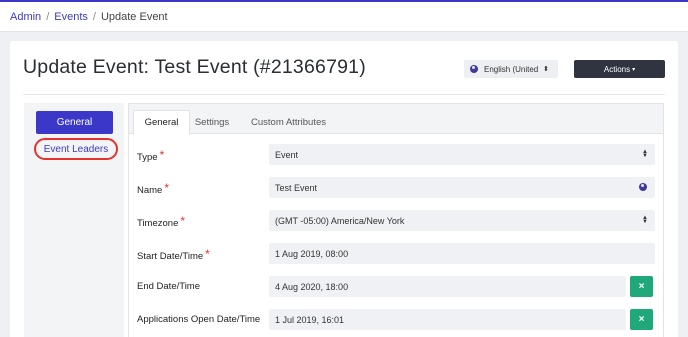 The image size is (688, 337). I want to click on applications-open-value: 1 Jul 2019, 16:01, so click(310, 319).